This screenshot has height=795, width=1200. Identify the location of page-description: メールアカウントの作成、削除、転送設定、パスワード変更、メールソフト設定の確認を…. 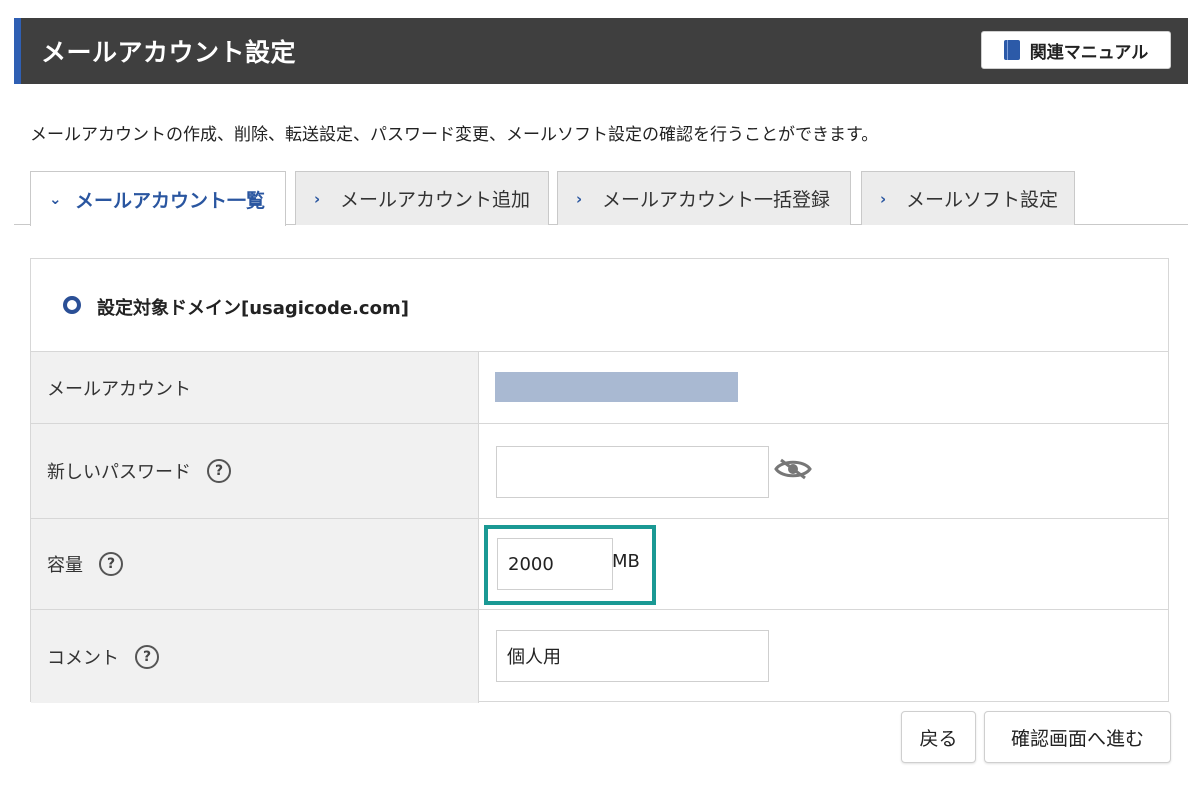
(454, 135).